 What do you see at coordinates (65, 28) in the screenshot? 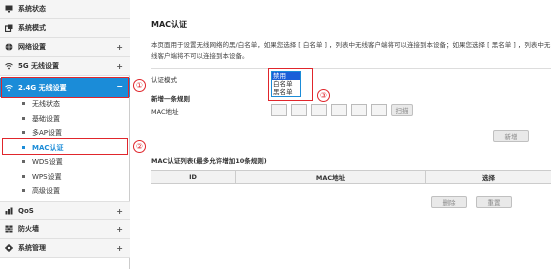
I see `sidebar-item-system-mode: 系统模式` at bounding box center [65, 28].